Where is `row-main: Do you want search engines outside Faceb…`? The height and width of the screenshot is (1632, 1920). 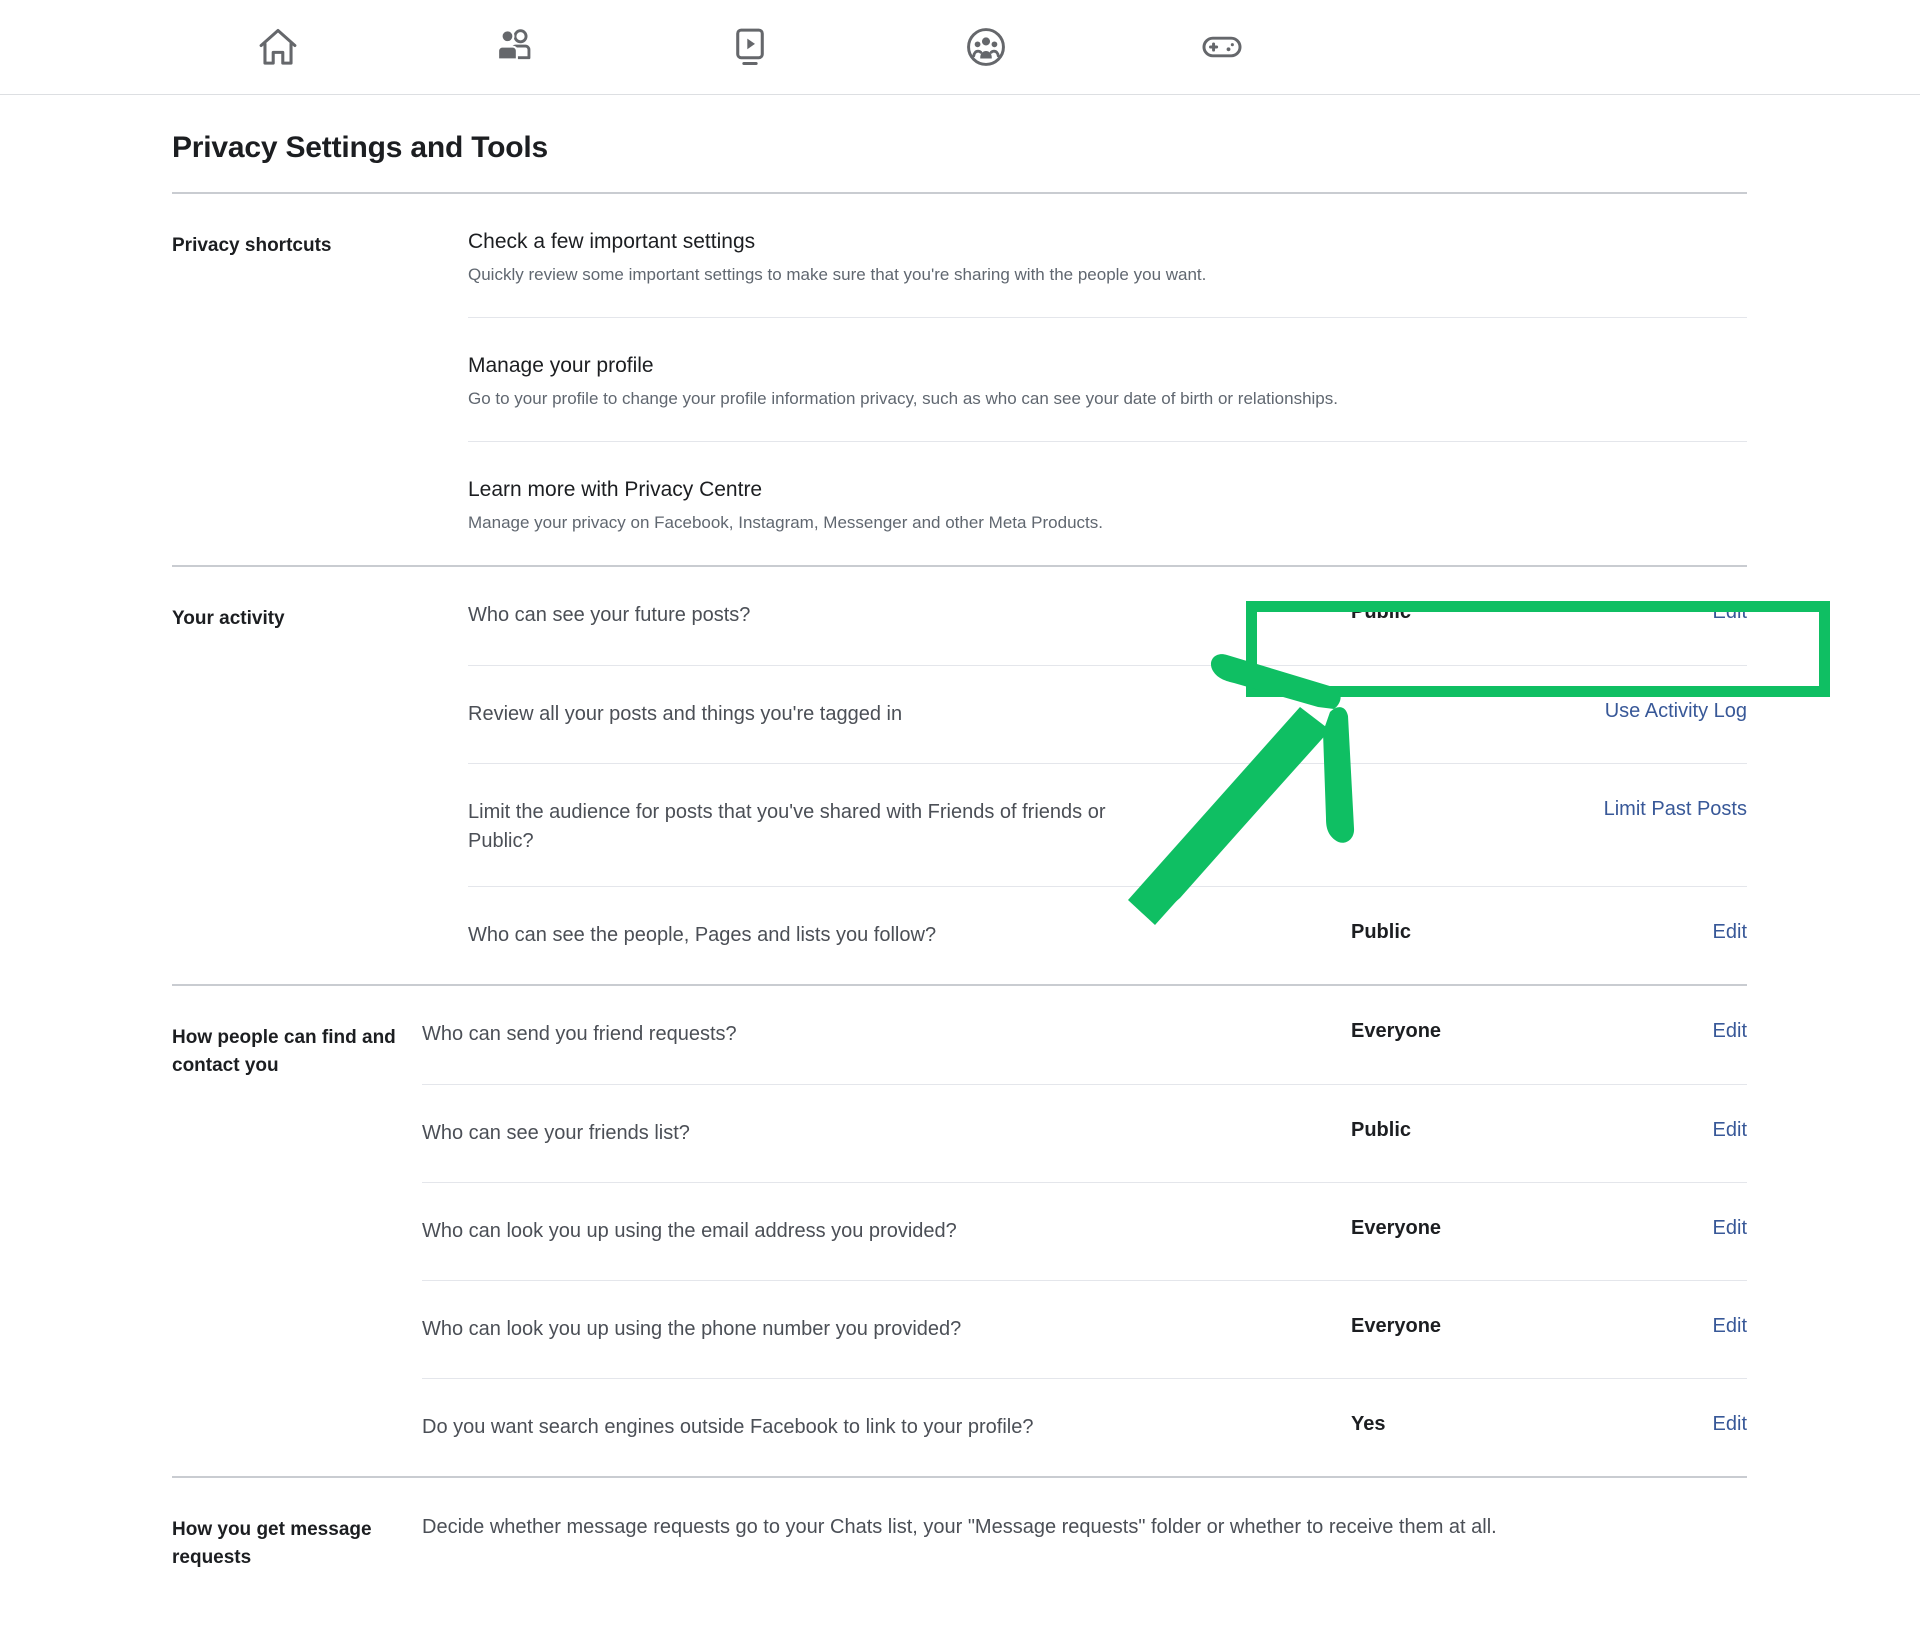 row-main: Do you want search engines outside Faceb… is located at coordinates (879, 1427).